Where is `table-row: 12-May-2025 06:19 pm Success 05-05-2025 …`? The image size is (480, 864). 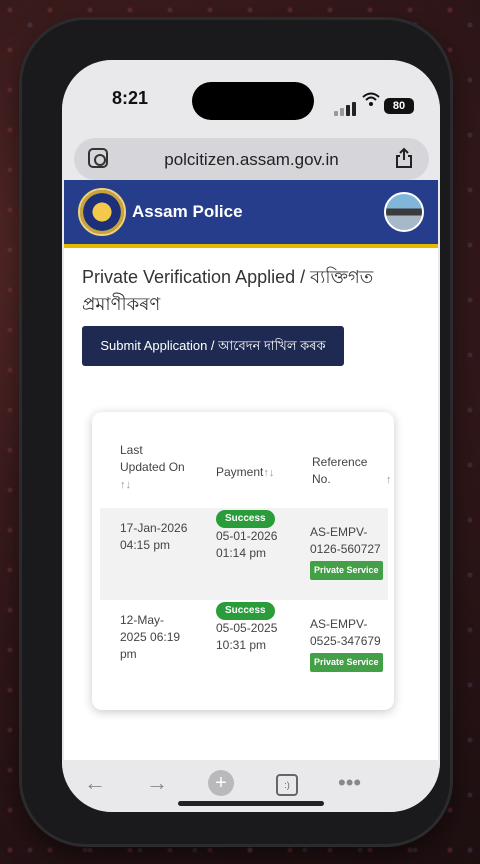 table-row: 12-May-2025 06:19 pm Success 05-05-2025 … is located at coordinates (244, 646).